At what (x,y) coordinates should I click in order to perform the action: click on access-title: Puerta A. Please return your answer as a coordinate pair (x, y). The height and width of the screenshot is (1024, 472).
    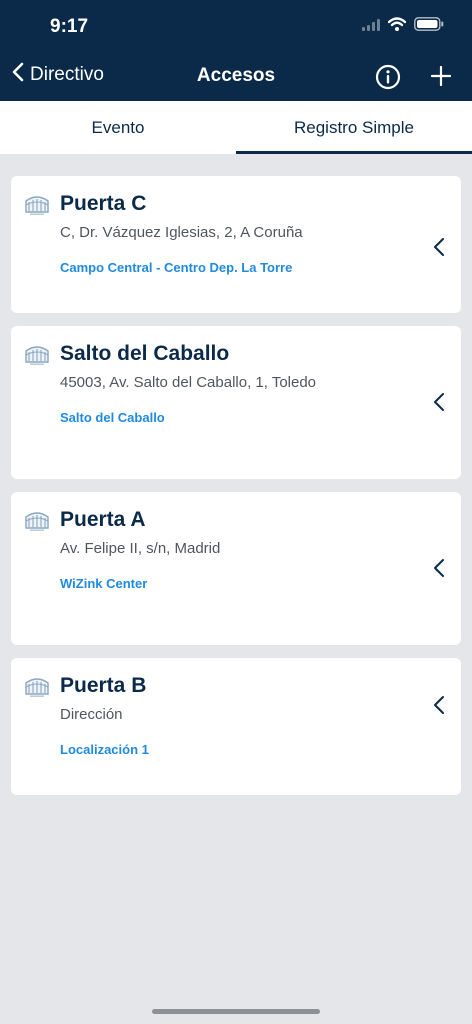
    Looking at the image, I should click on (103, 519).